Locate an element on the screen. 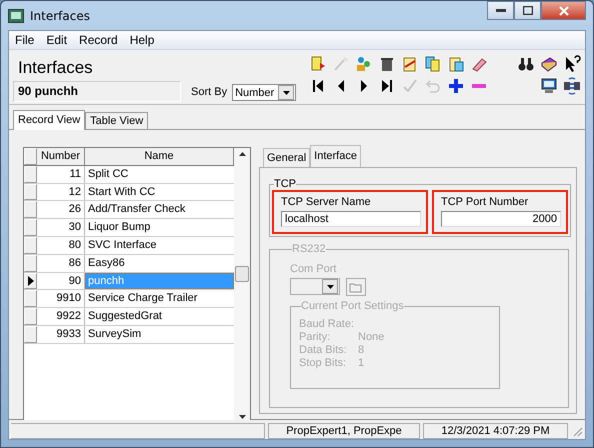  detail-tab: Interface is located at coordinates (335, 156).